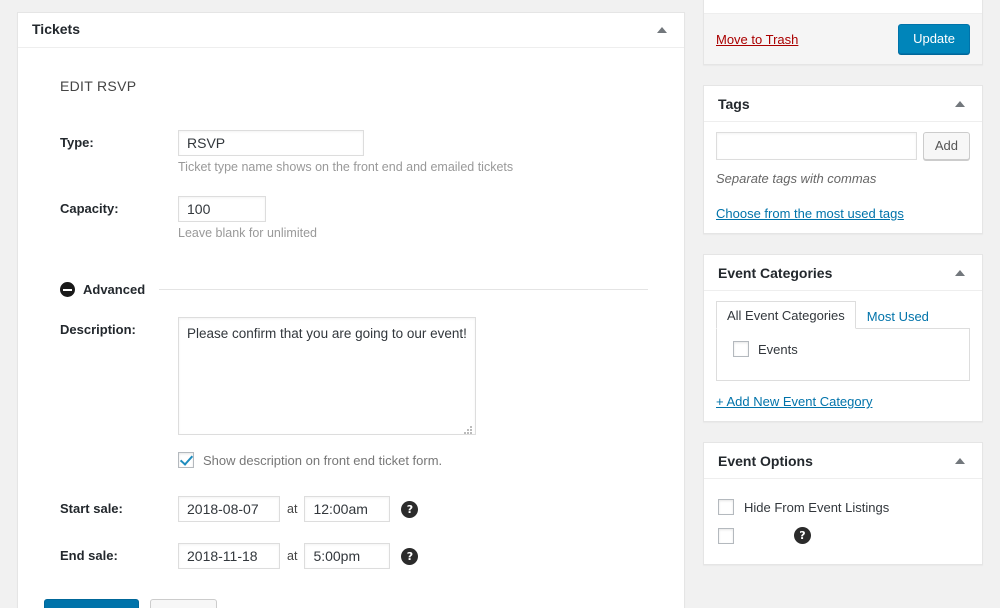  Describe the element at coordinates (351, 30) in the screenshot. I see `tickets-metabox-header: Tickets` at that location.